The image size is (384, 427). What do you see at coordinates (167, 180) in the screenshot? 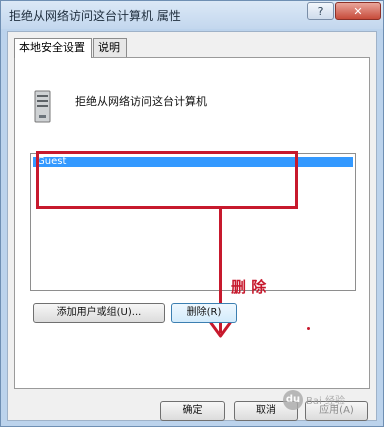
I see `red-highlight-box` at bounding box center [167, 180].